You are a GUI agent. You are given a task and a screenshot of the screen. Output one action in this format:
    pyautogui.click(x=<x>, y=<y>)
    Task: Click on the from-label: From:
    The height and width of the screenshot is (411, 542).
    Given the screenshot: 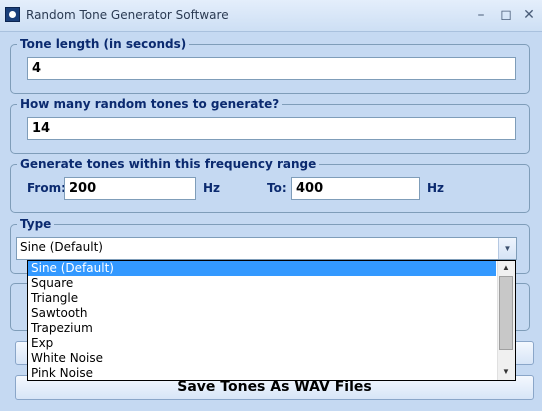 What is the action you would take?
    pyautogui.click(x=46, y=188)
    